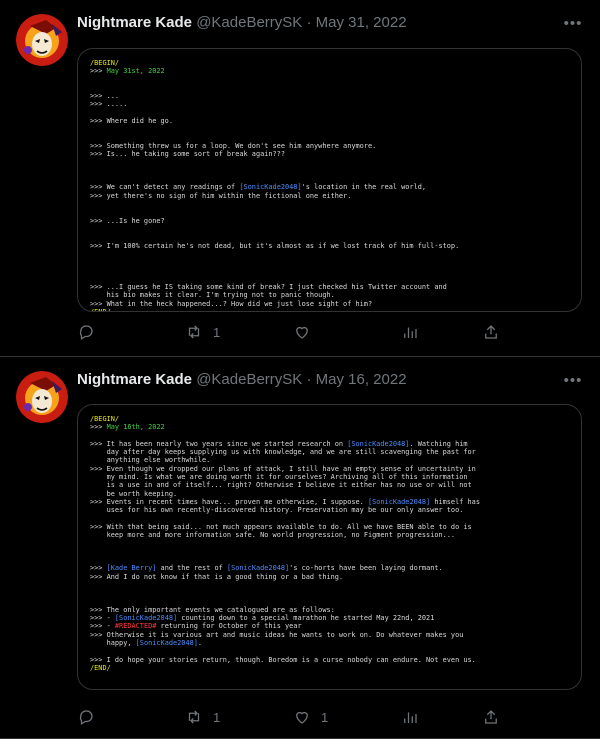 The image size is (600, 739). Describe the element at coordinates (329, 427) in the screenshot. I see `log-line: >>> May 16th, 2022` at that location.